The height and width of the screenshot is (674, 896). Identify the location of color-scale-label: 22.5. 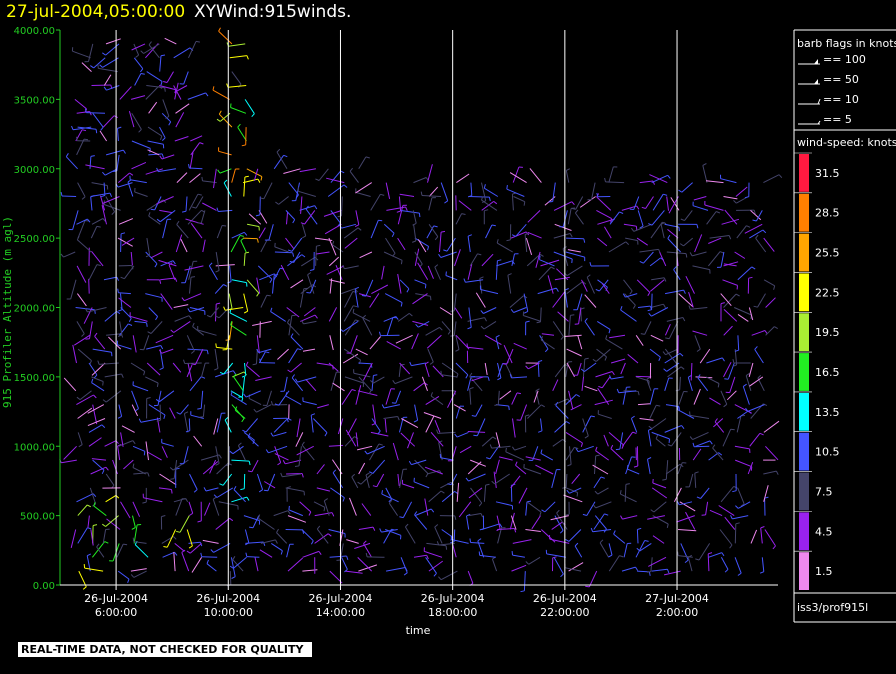
(827, 292).